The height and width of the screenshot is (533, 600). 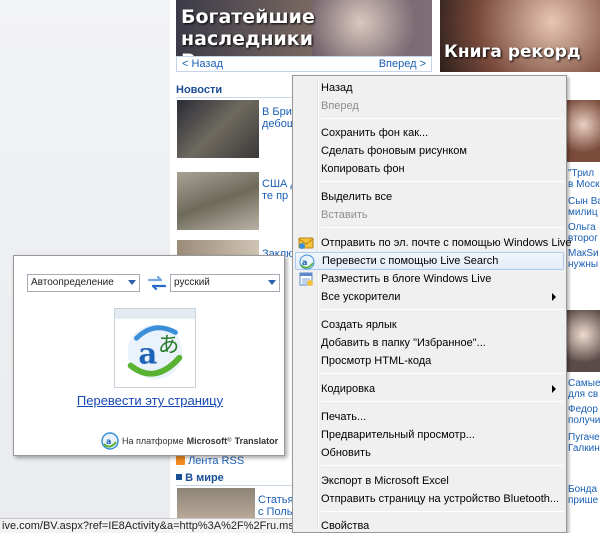 I want to click on submenu-arrow-icon, so click(x=554, y=297).